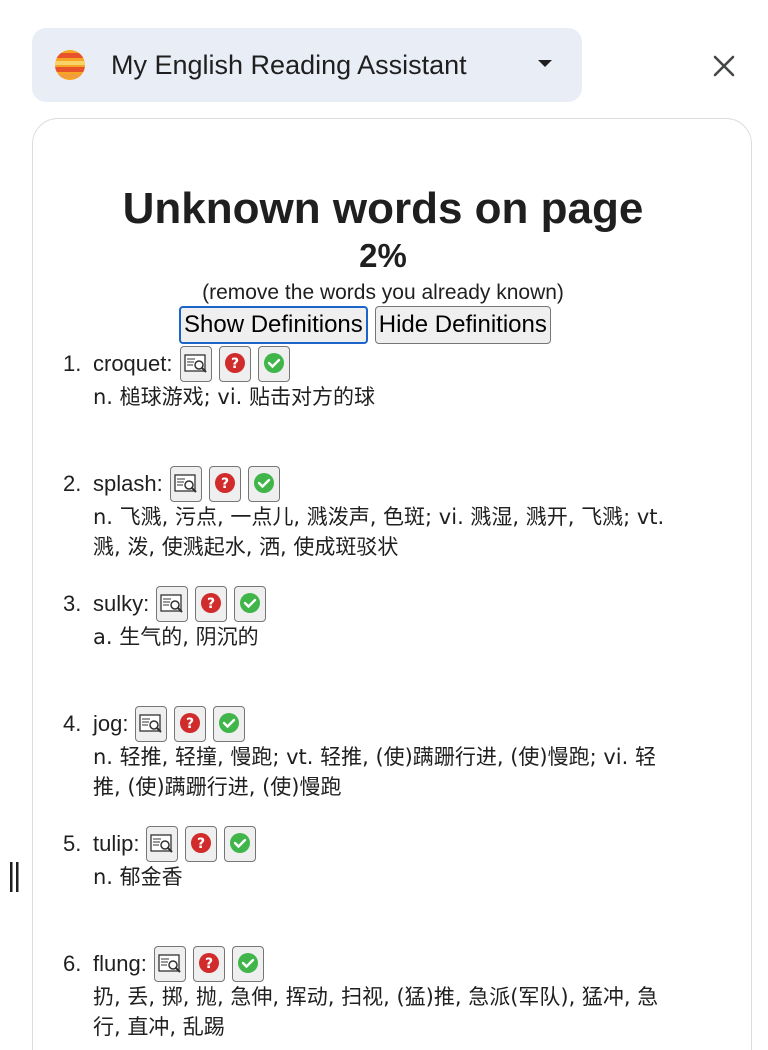  What do you see at coordinates (72, 723) in the screenshot?
I see `item-number: 4.` at bounding box center [72, 723].